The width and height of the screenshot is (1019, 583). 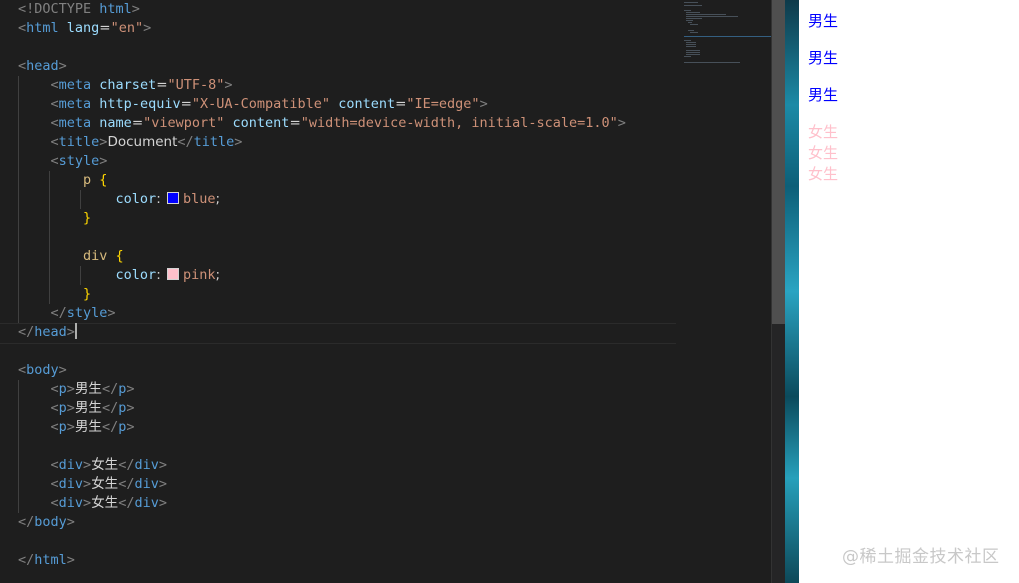 What do you see at coordinates (322, 9) in the screenshot?
I see `code-line-1: <!DOCTYPE html>` at bounding box center [322, 9].